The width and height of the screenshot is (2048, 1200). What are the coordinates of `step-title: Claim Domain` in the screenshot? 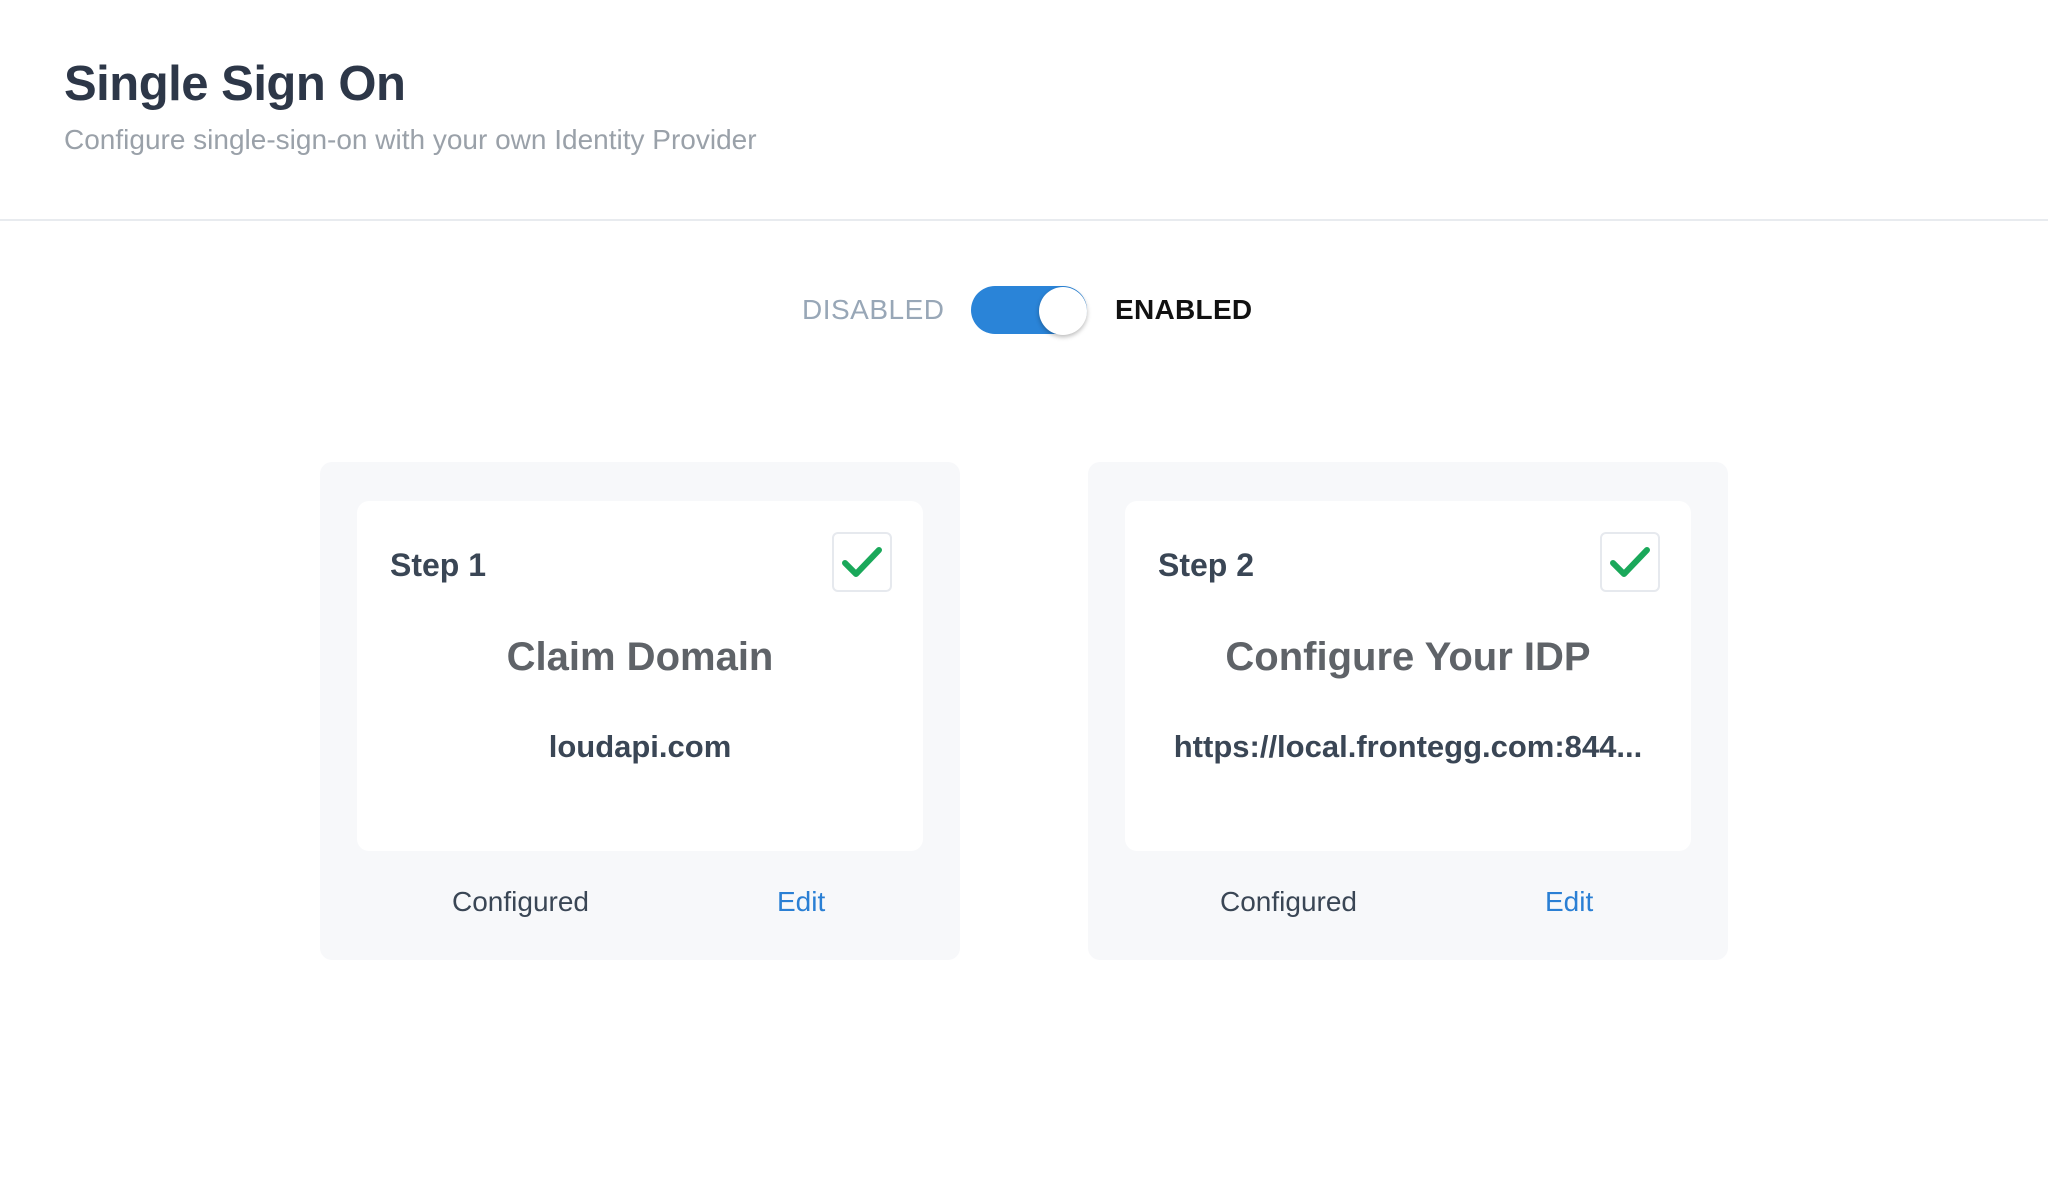 It's located at (640, 657).